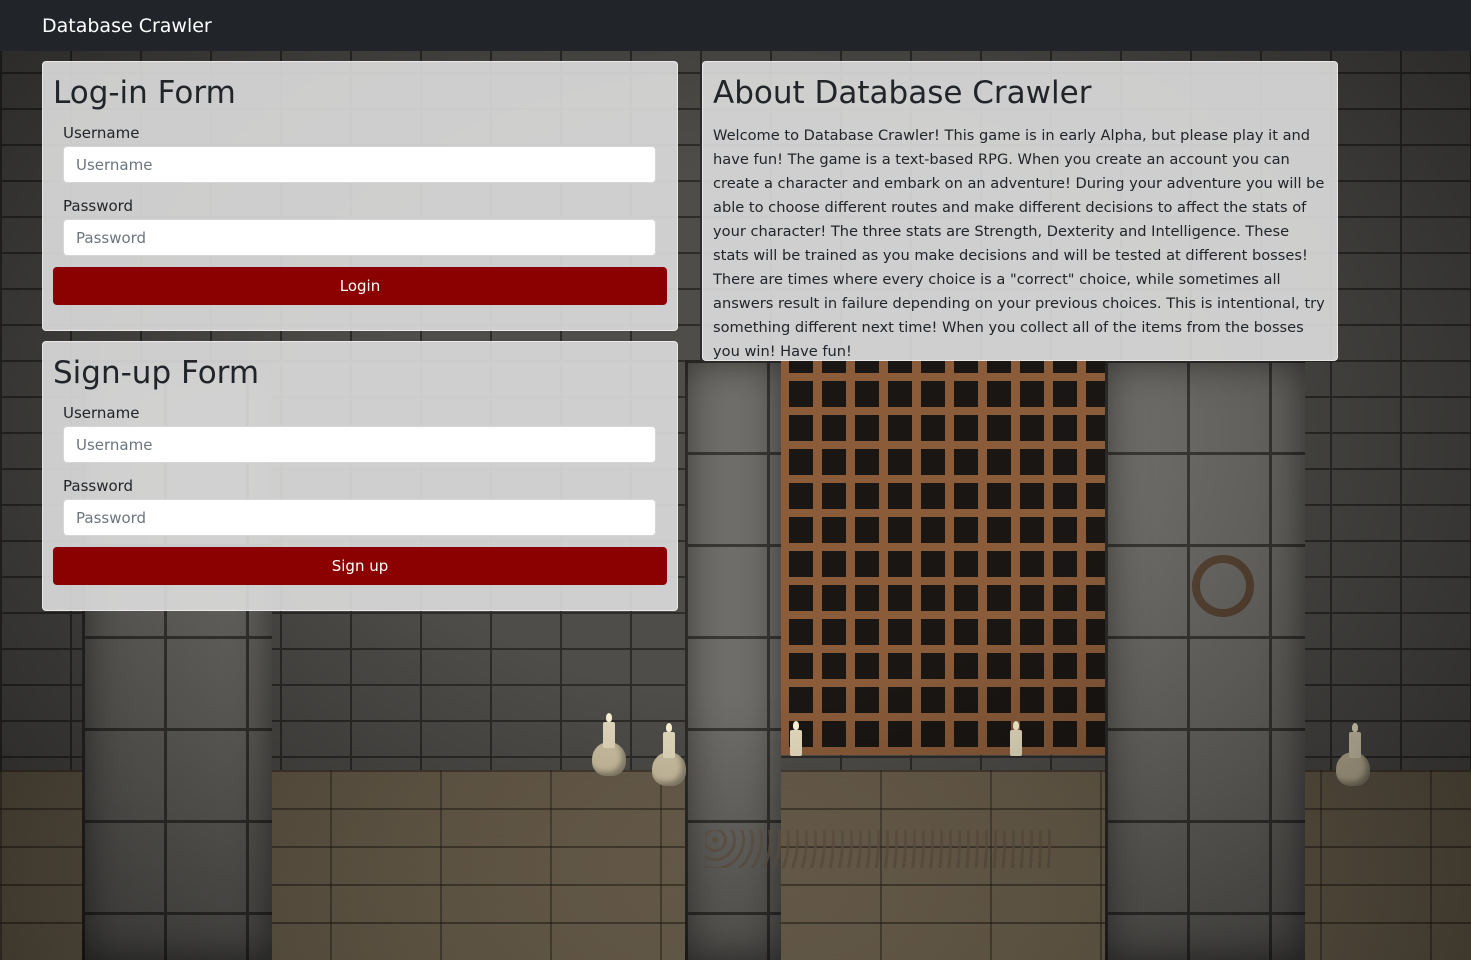 The width and height of the screenshot is (1471, 960). What do you see at coordinates (735, 25) in the screenshot?
I see `top-navbar: Database Crawler` at bounding box center [735, 25].